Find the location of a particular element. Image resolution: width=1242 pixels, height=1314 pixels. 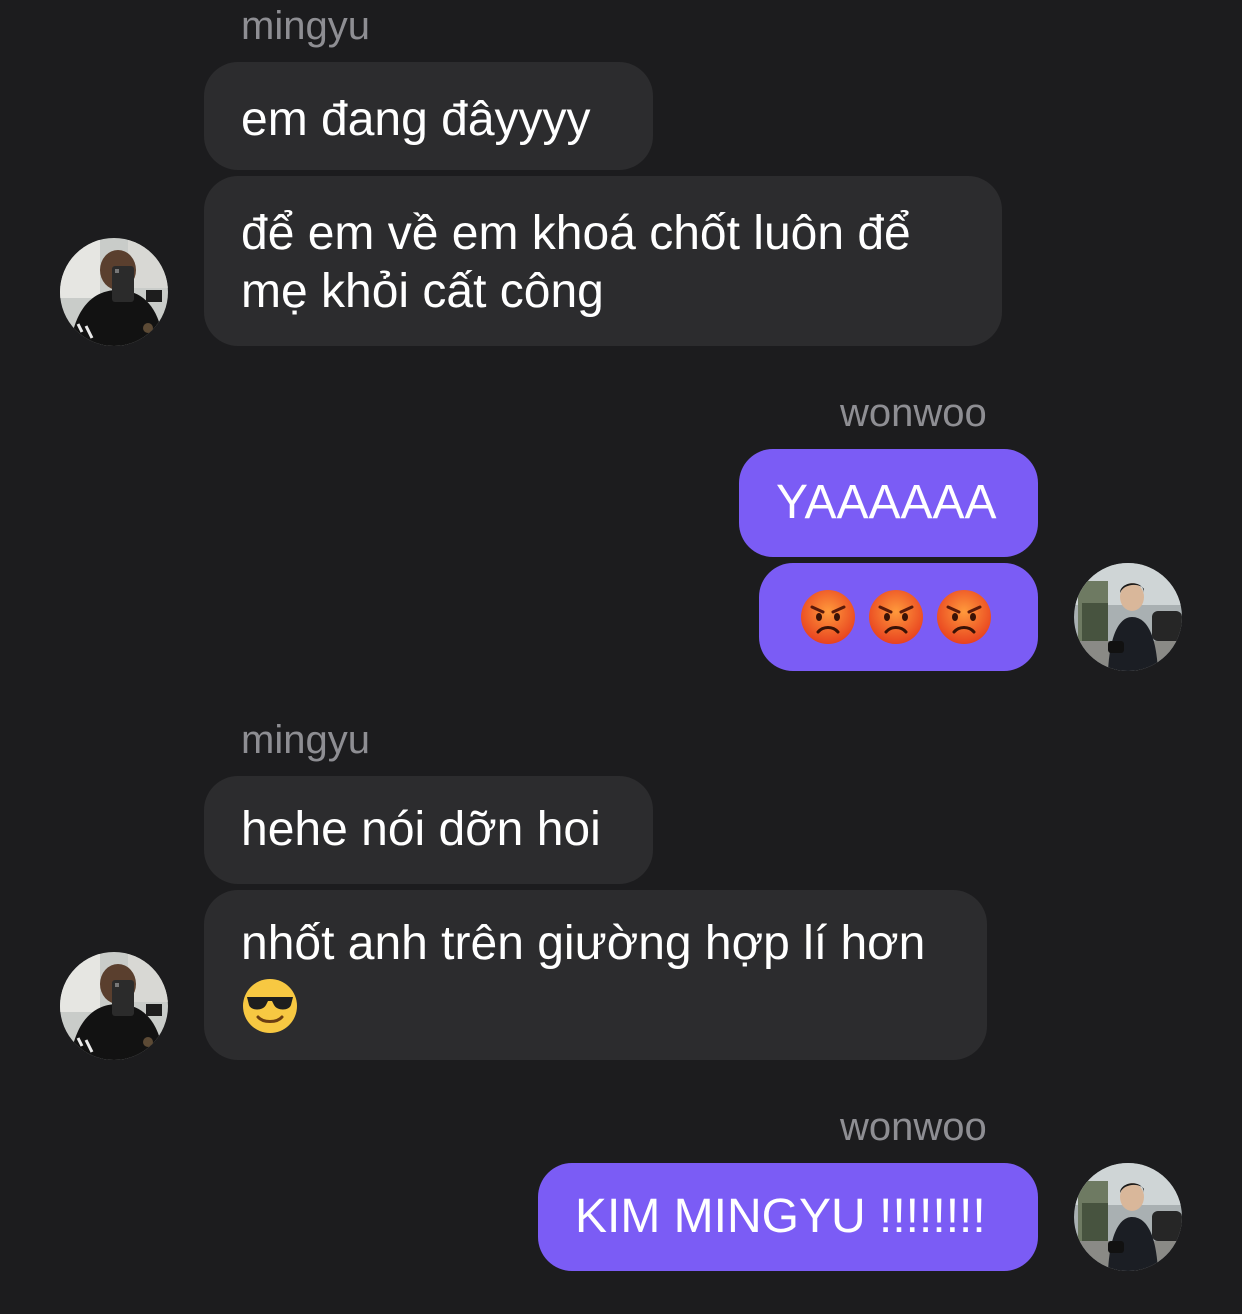

emoji-line is located at coordinates (595, 1013).